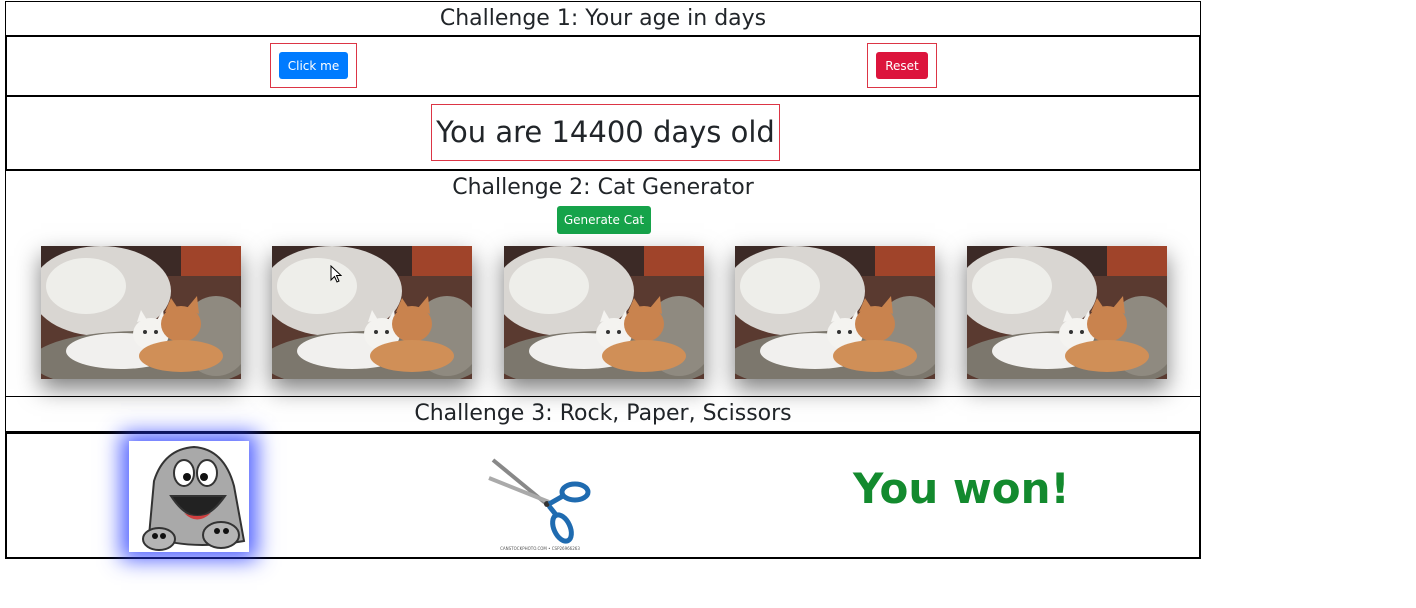 The width and height of the screenshot is (1416, 608). I want to click on generate-cat-button: Generate Cat, so click(604, 220).